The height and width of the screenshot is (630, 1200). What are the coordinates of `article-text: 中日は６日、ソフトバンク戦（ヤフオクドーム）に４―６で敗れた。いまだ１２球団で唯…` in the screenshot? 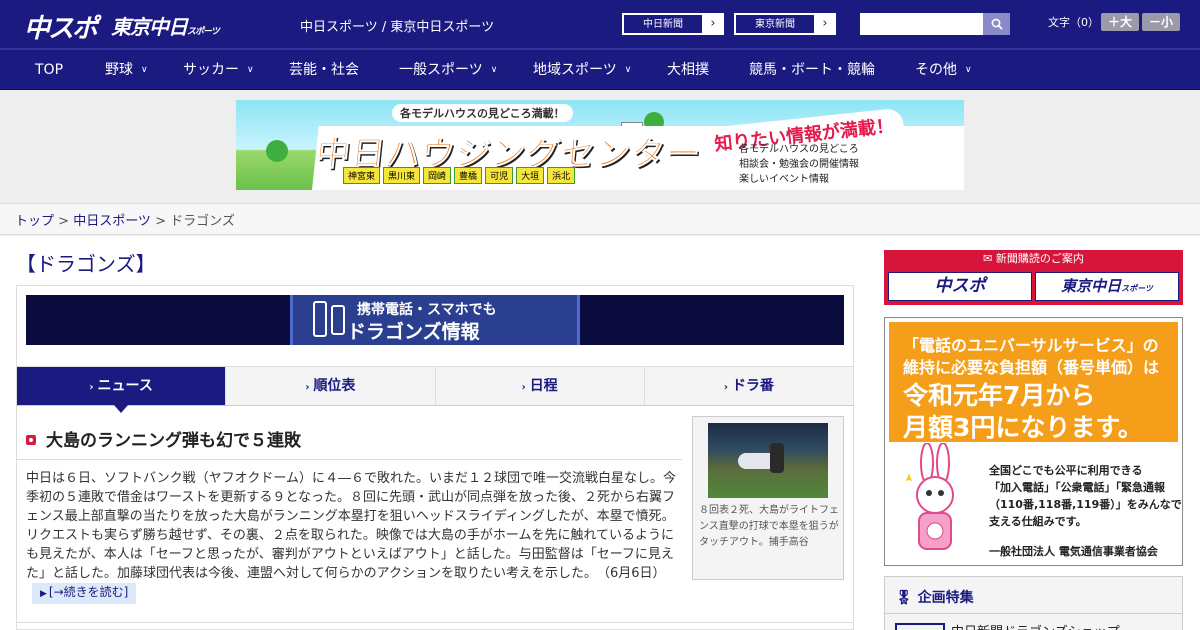 It's located at (351, 526).